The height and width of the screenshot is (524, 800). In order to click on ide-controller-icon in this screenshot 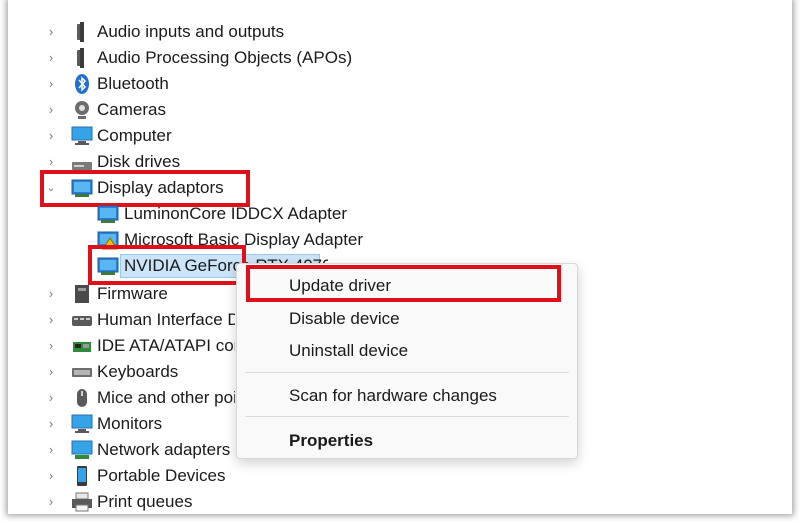, I will do `click(82, 346)`.